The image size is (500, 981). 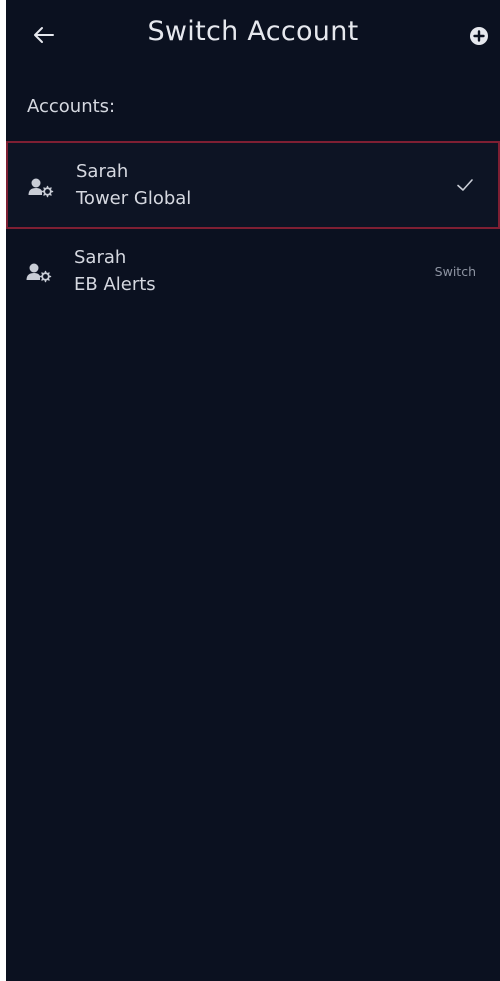 What do you see at coordinates (253, 31) in the screenshot?
I see `page-title: Switch Account` at bounding box center [253, 31].